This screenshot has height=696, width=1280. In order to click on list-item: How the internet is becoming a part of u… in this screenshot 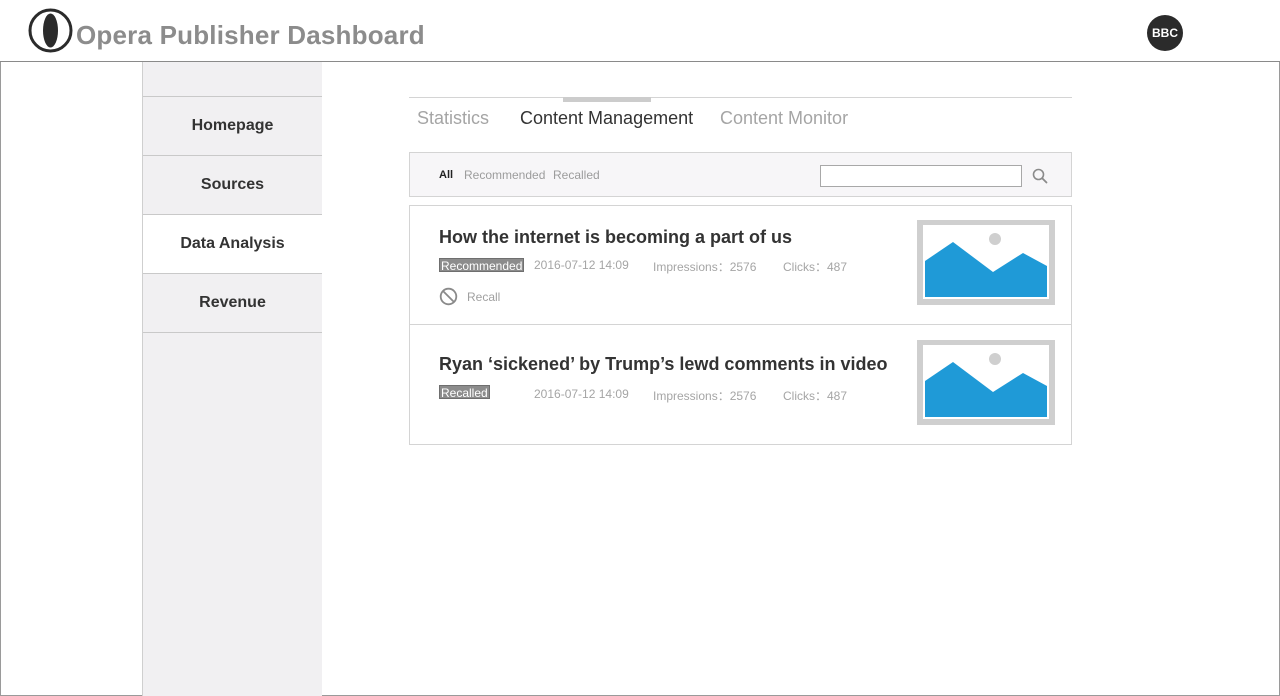, I will do `click(740, 265)`.